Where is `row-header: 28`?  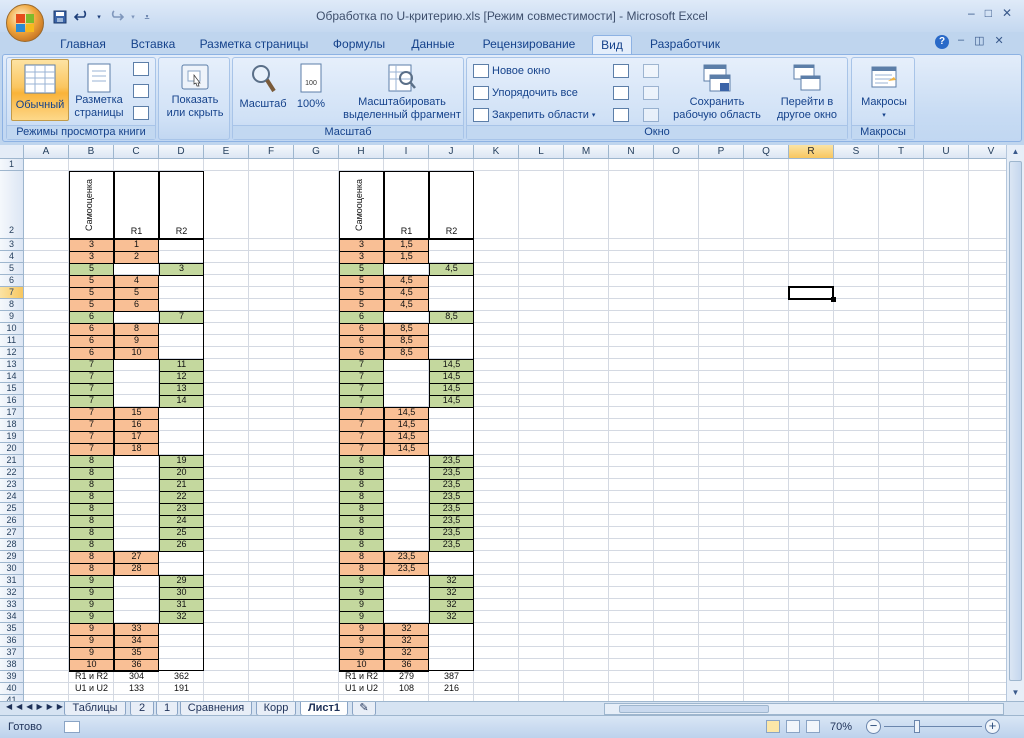
row-header: 28 is located at coordinates (12, 545).